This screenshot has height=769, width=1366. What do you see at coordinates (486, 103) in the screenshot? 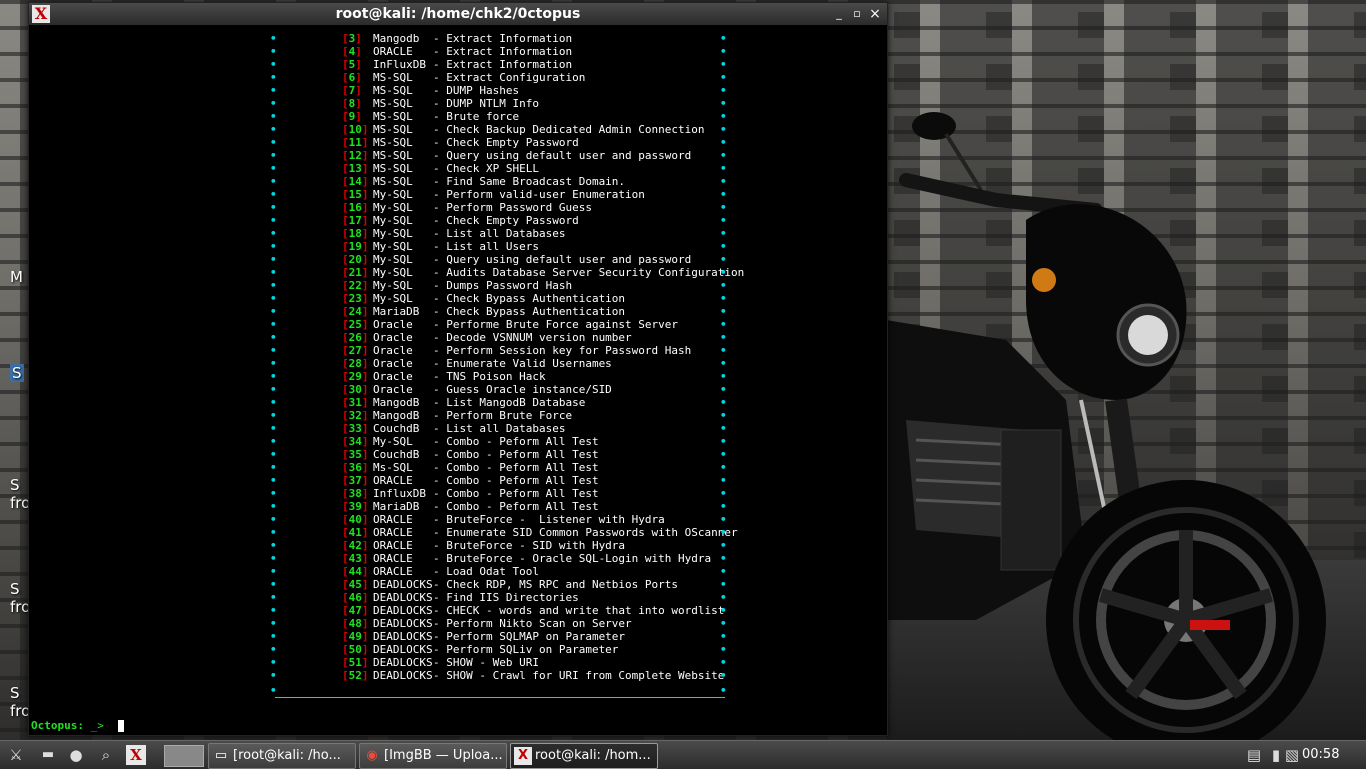
I see `menu-option-description: - DUMP NTLM Info` at bounding box center [486, 103].